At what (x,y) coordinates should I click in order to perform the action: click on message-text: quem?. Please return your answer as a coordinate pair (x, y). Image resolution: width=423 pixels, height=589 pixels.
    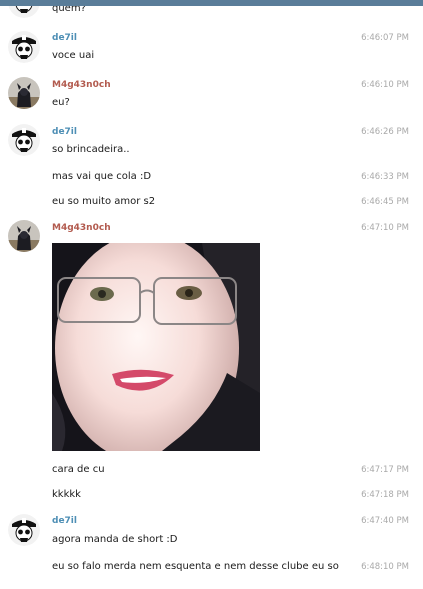
    Looking at the image, I should click on (69, 10).